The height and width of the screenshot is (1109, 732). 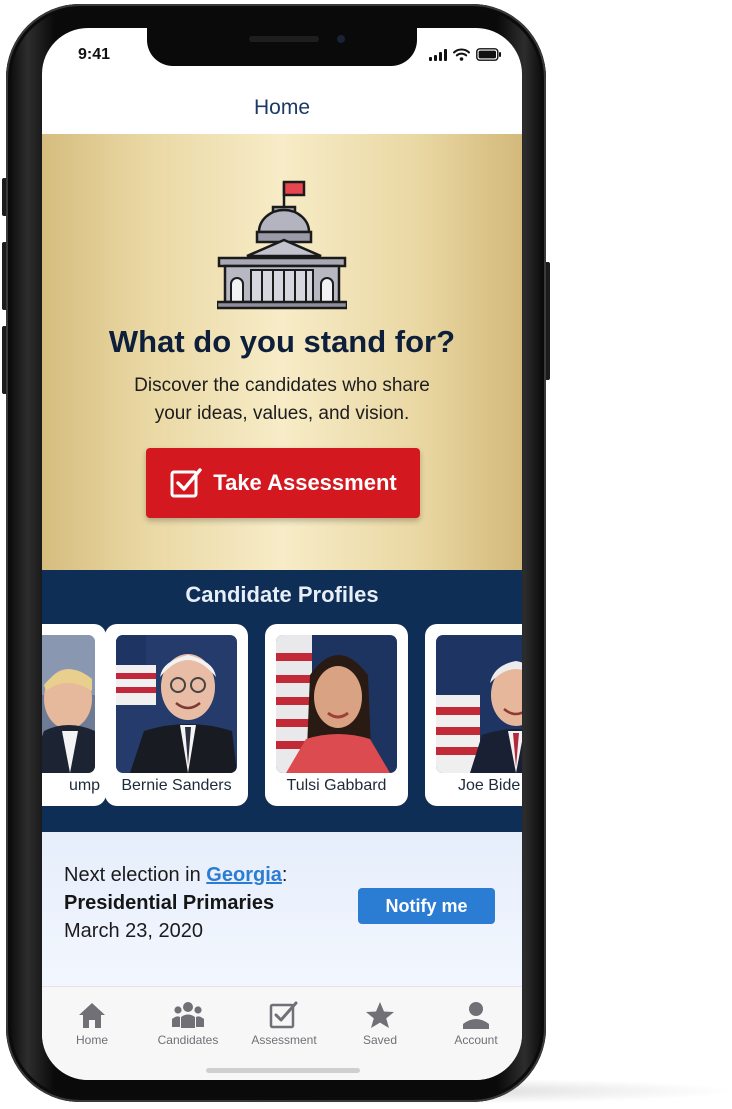 I want to click on election-date: March 23, 2020, so click(x=133, y=931).